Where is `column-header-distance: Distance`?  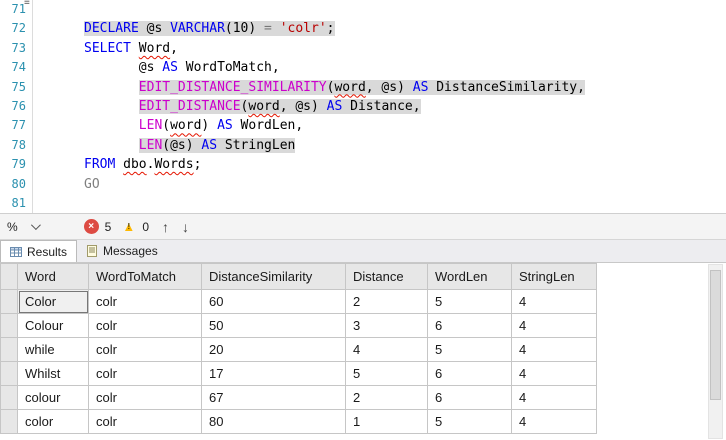 column-header-distance: Distance is located at coordinates (386, 276).